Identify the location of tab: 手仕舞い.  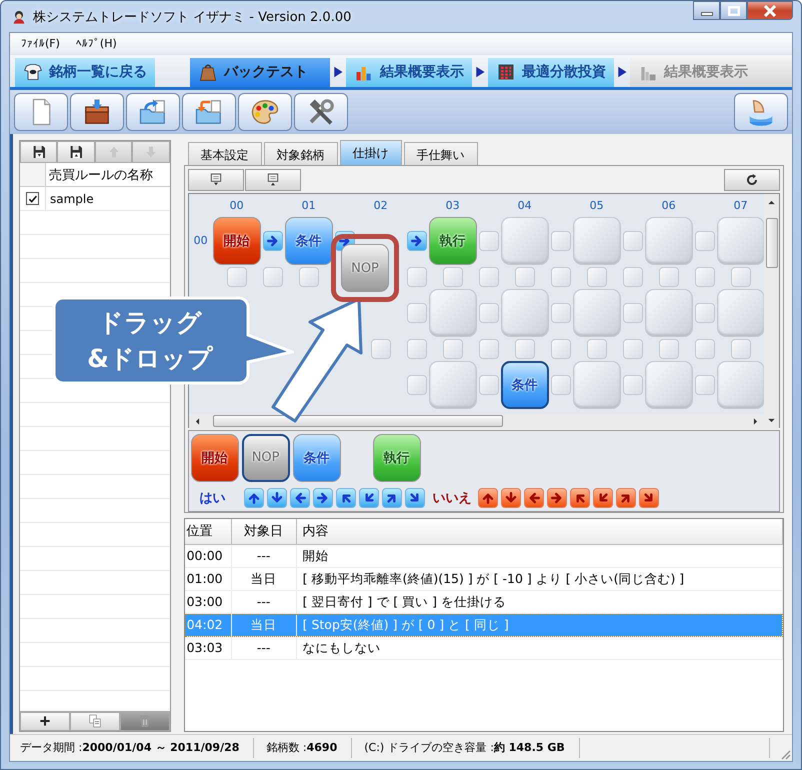
(441, 153).